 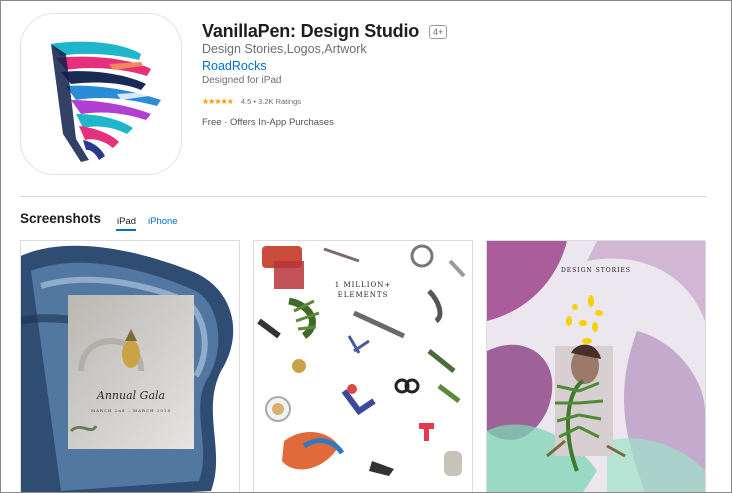 What do you see at coordinates (131, 410) in the screenshot?
I see `screenshot-1-date: MARCH 2nd – MARCH 2018` at bounding box center [131, 410].